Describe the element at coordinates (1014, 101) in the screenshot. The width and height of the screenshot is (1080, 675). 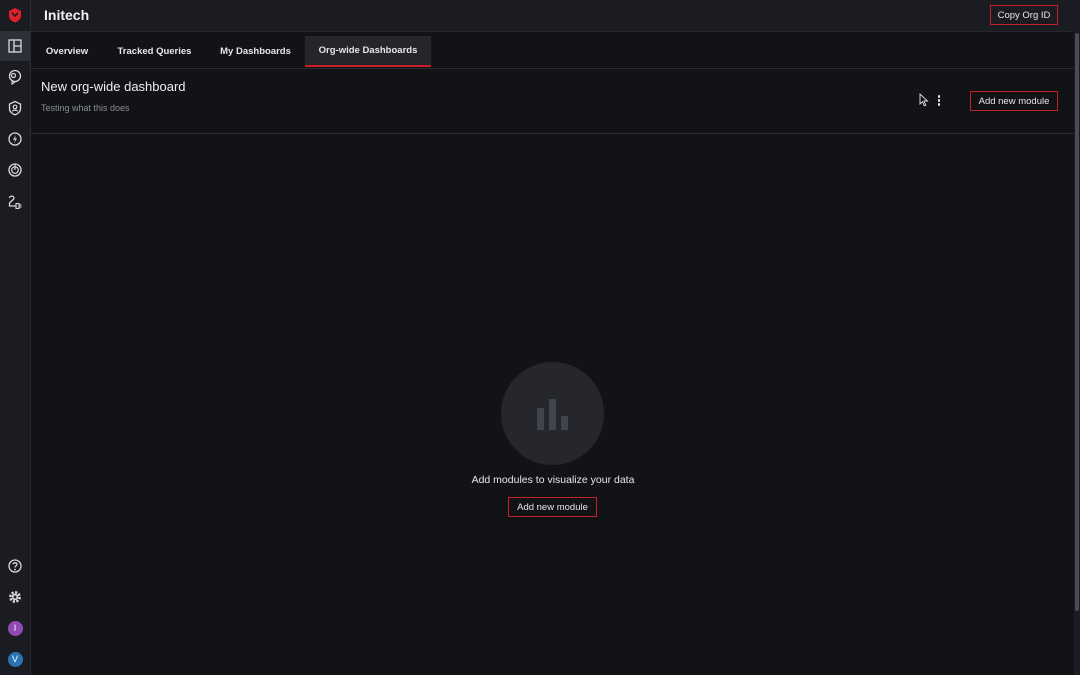
I see `add-new-module-button: Add new module` at that location.